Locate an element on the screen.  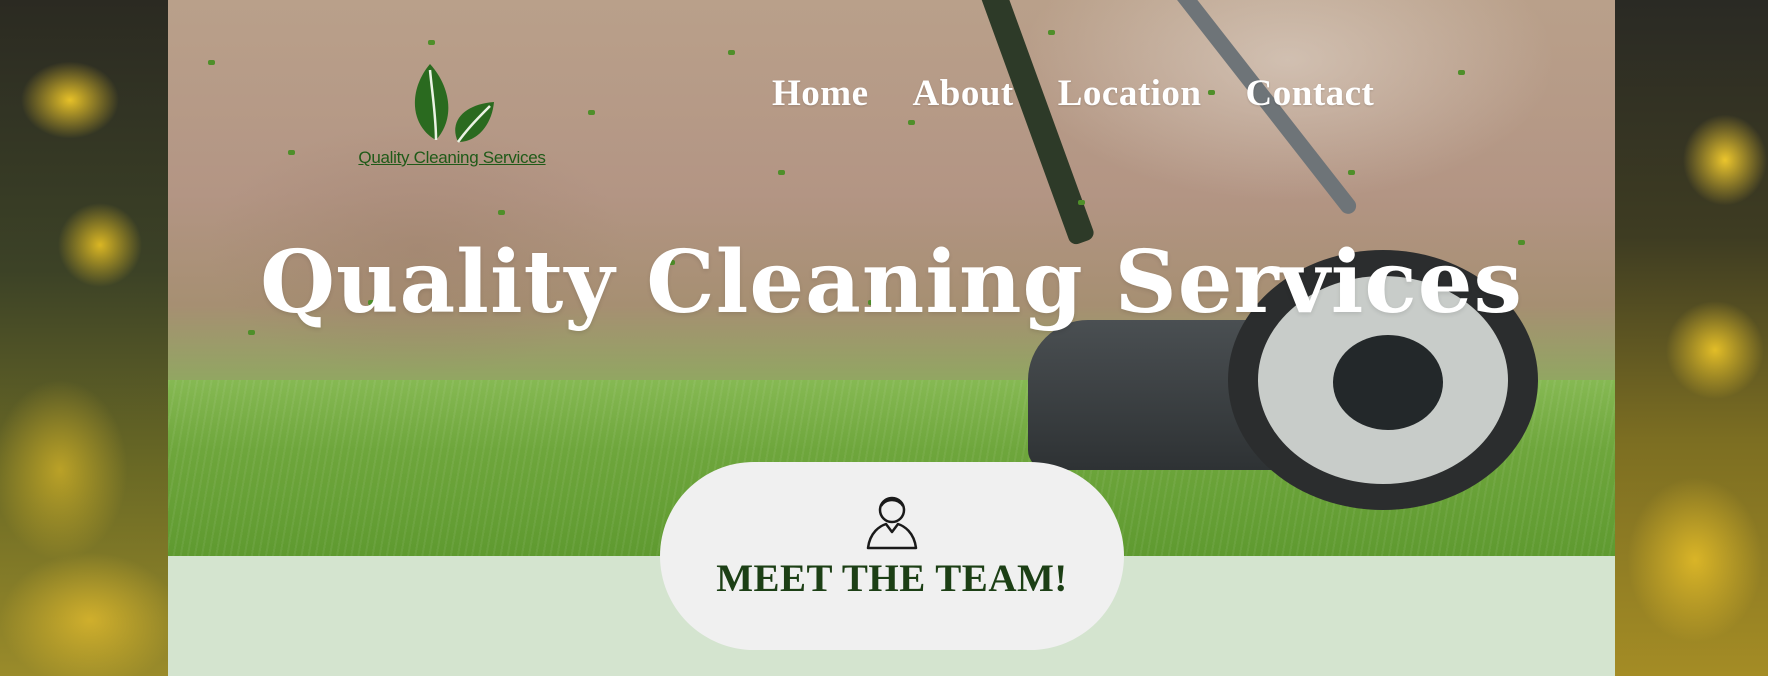
meet-the-team-button: MEET THE TEAM! is located at coordinates (892, 556).